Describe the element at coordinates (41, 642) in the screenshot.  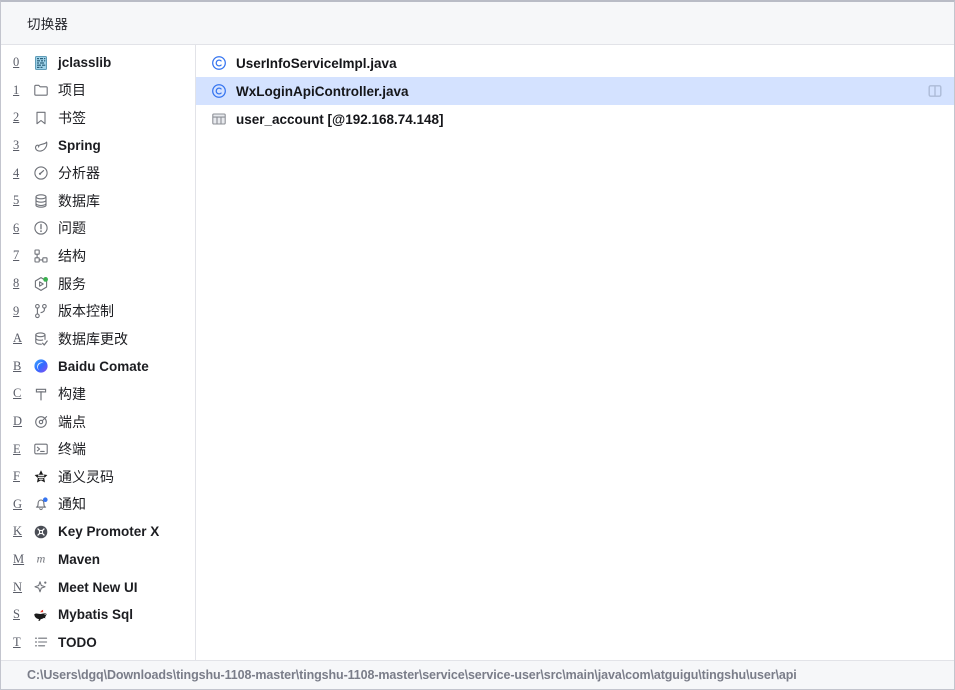
I see `todo-list-icon` at that location.